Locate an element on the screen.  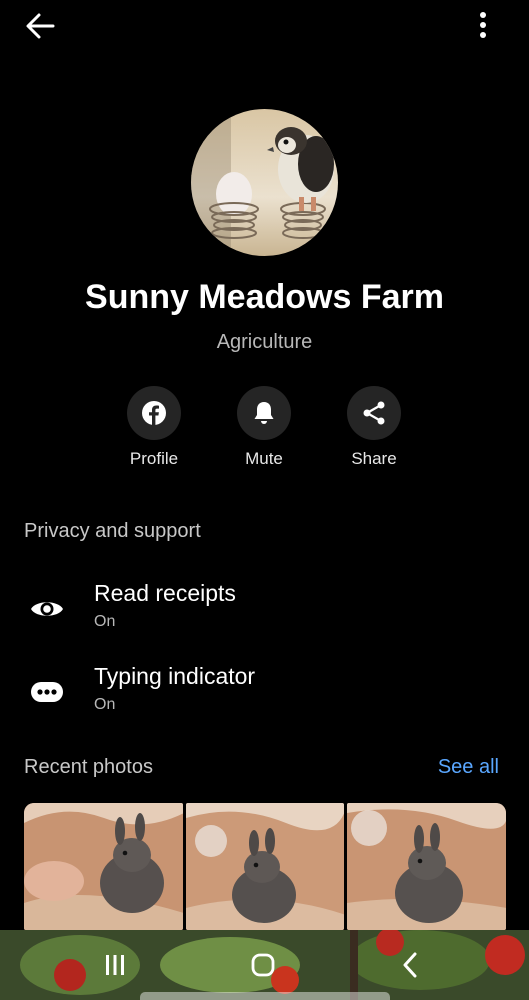
typing-icon-wrap is located at coordinates (47, 692).